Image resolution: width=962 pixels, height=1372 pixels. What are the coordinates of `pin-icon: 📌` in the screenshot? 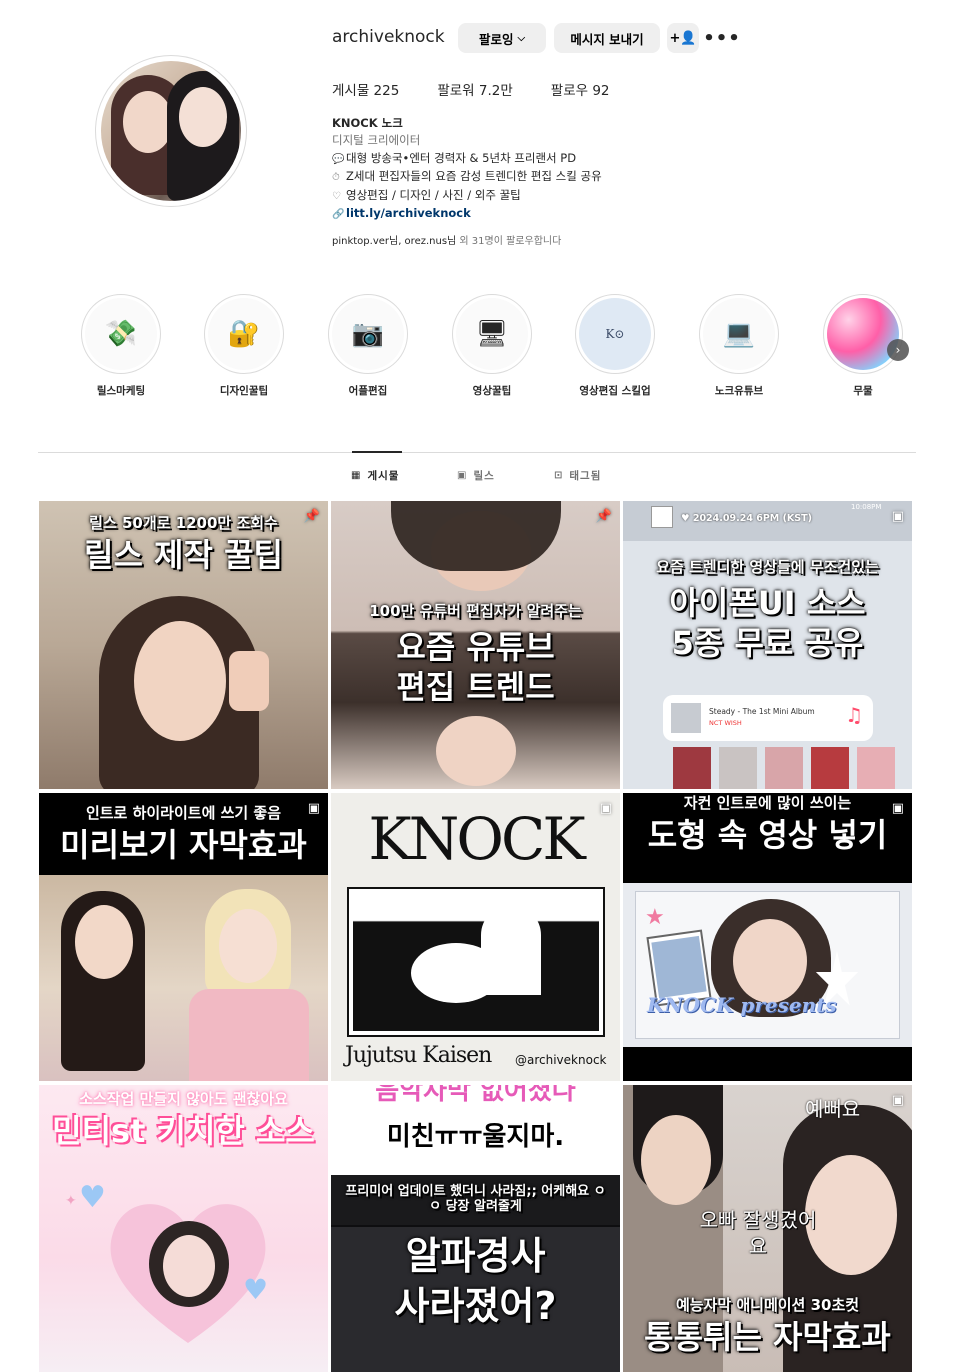 It's located at (603, 516).